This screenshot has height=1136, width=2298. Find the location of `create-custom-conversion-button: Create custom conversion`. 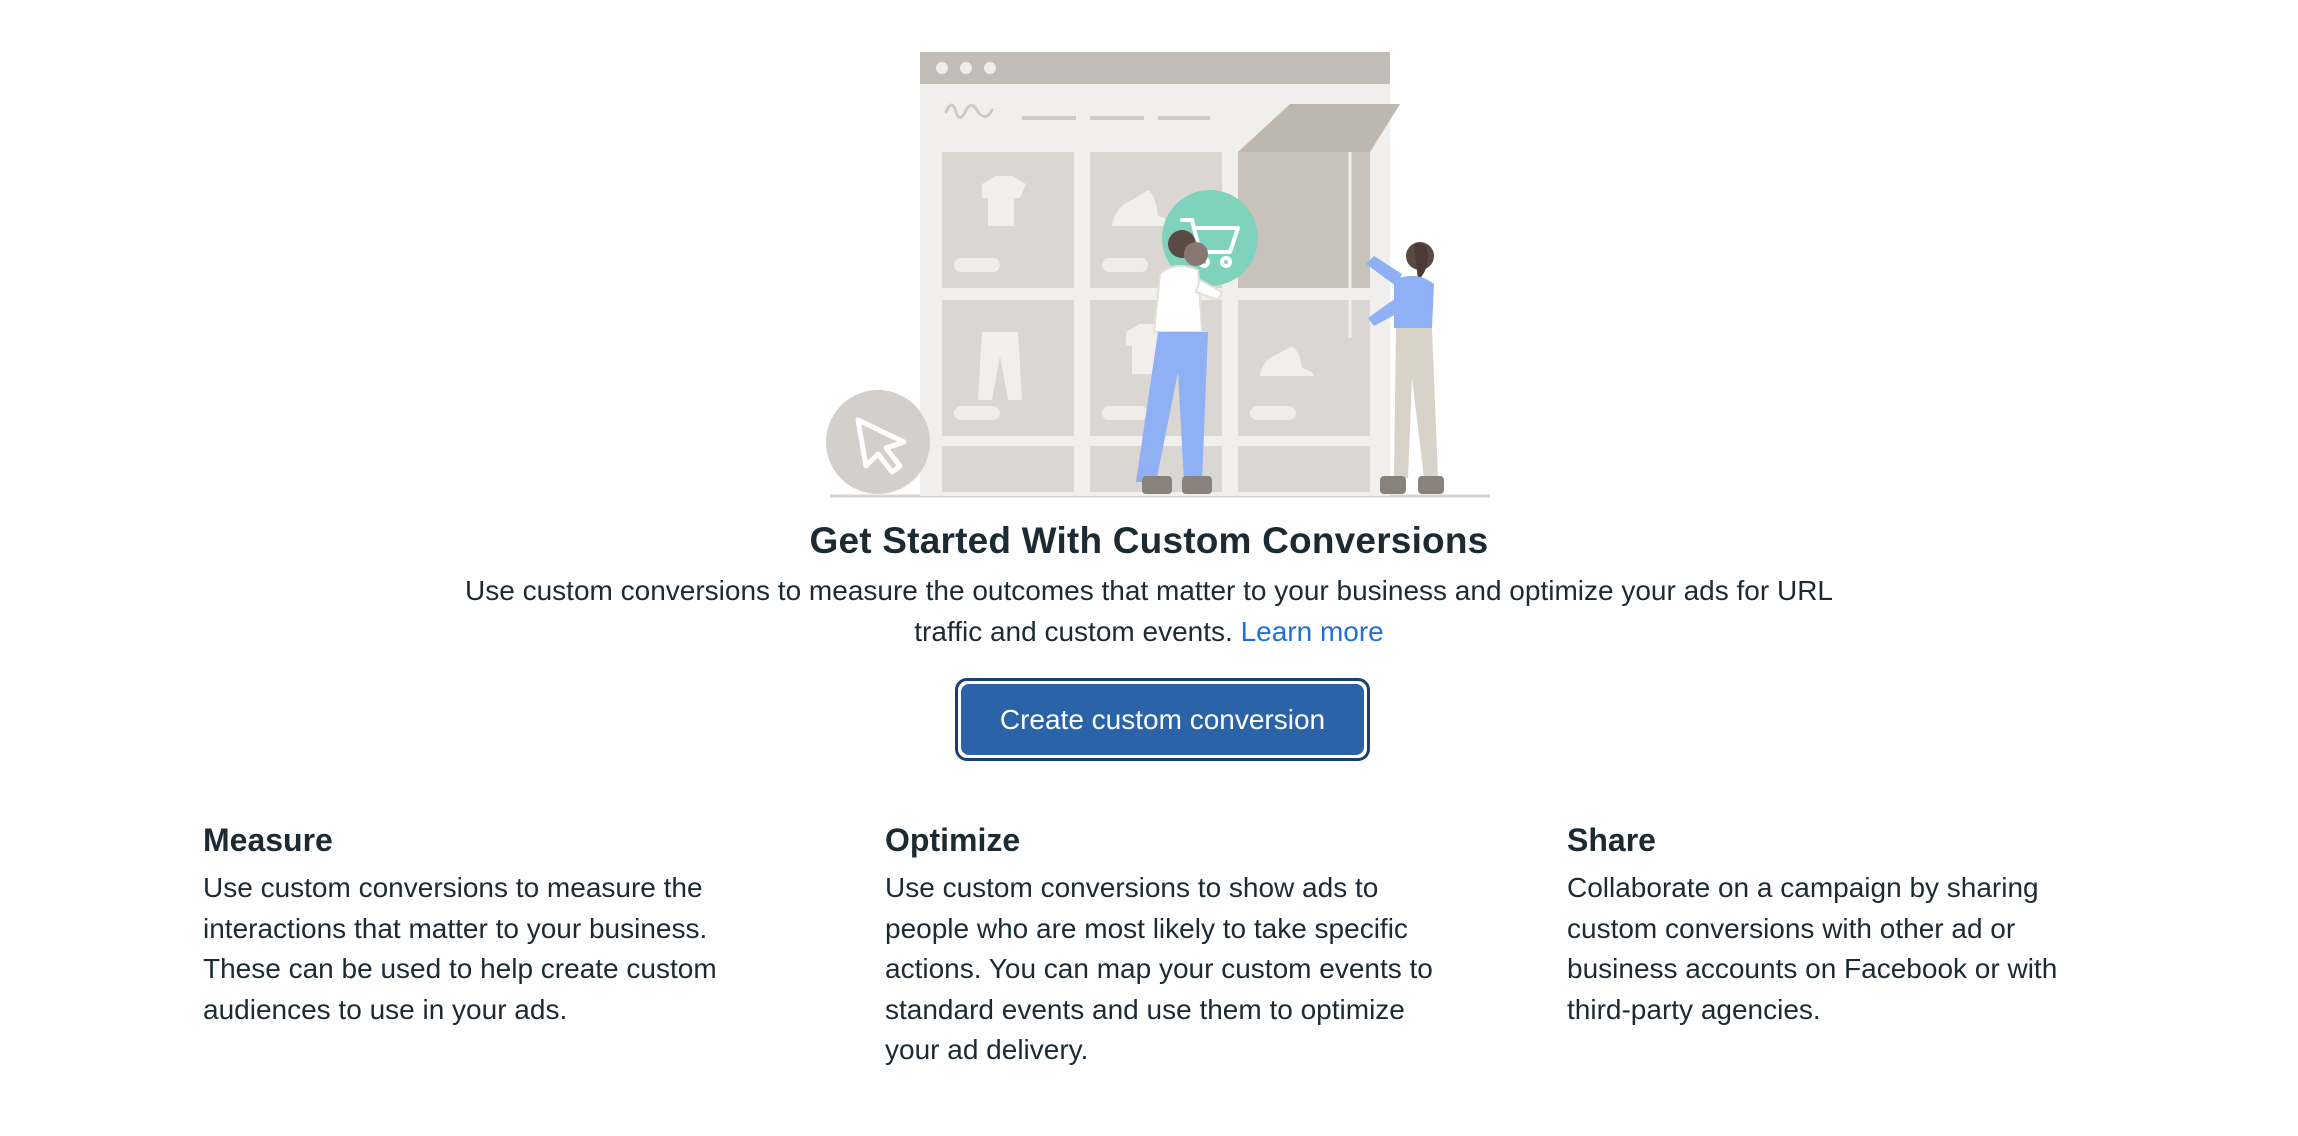

create-custom-conversion-button: Create custom conversion is located at coordinates (1162, 719).